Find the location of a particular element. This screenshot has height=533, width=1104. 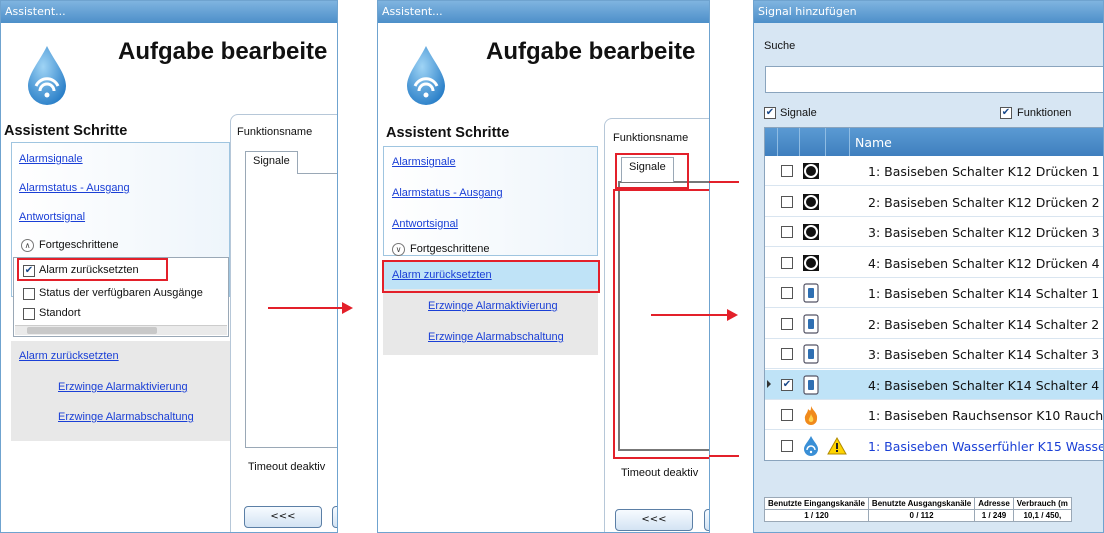

footer-value-consumption: 10,1 / 450, is located at coordinates (1042, 515).